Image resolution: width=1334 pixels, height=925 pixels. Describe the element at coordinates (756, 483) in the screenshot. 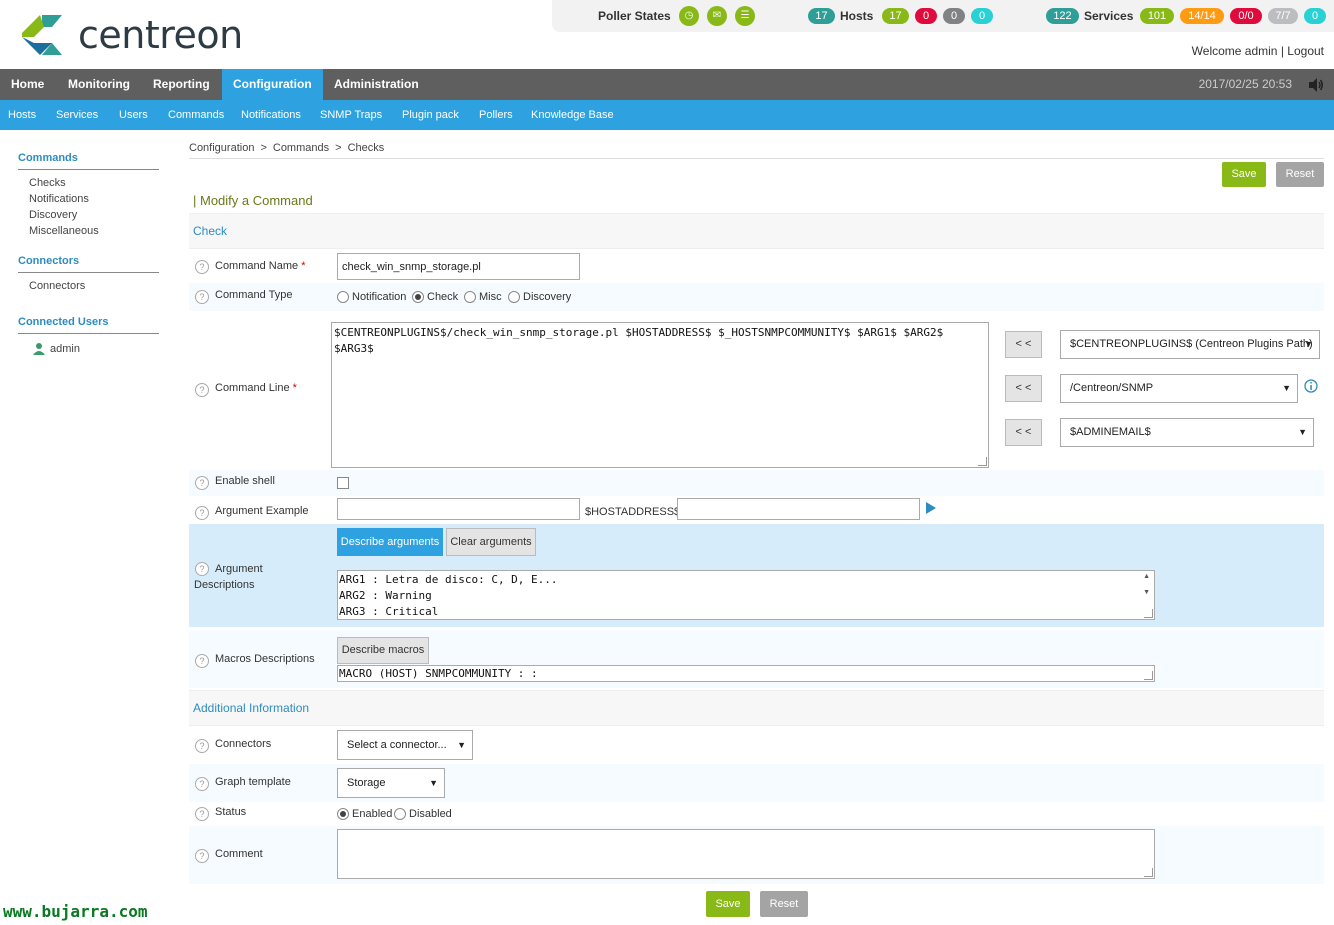

I see `row-background` at that location.